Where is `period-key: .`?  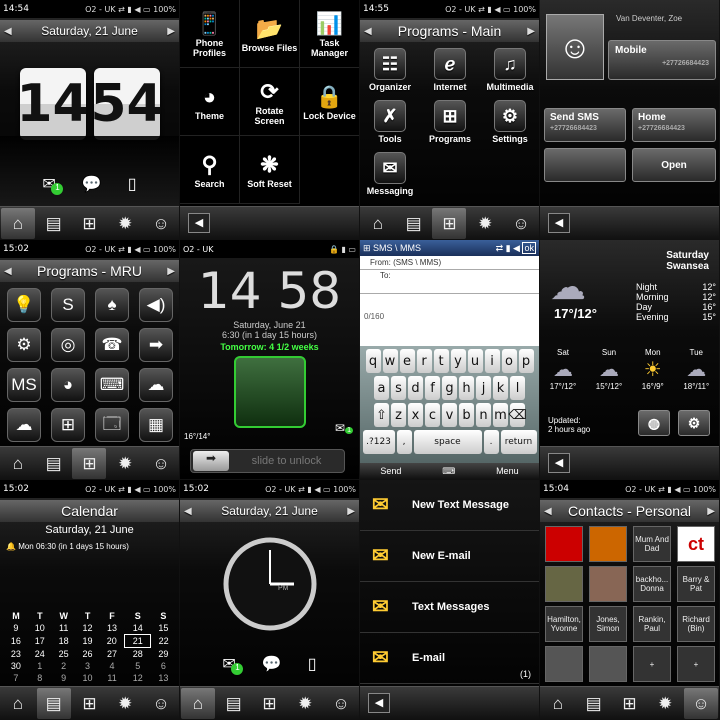
period-key: . is located at coordinates (491, 442).